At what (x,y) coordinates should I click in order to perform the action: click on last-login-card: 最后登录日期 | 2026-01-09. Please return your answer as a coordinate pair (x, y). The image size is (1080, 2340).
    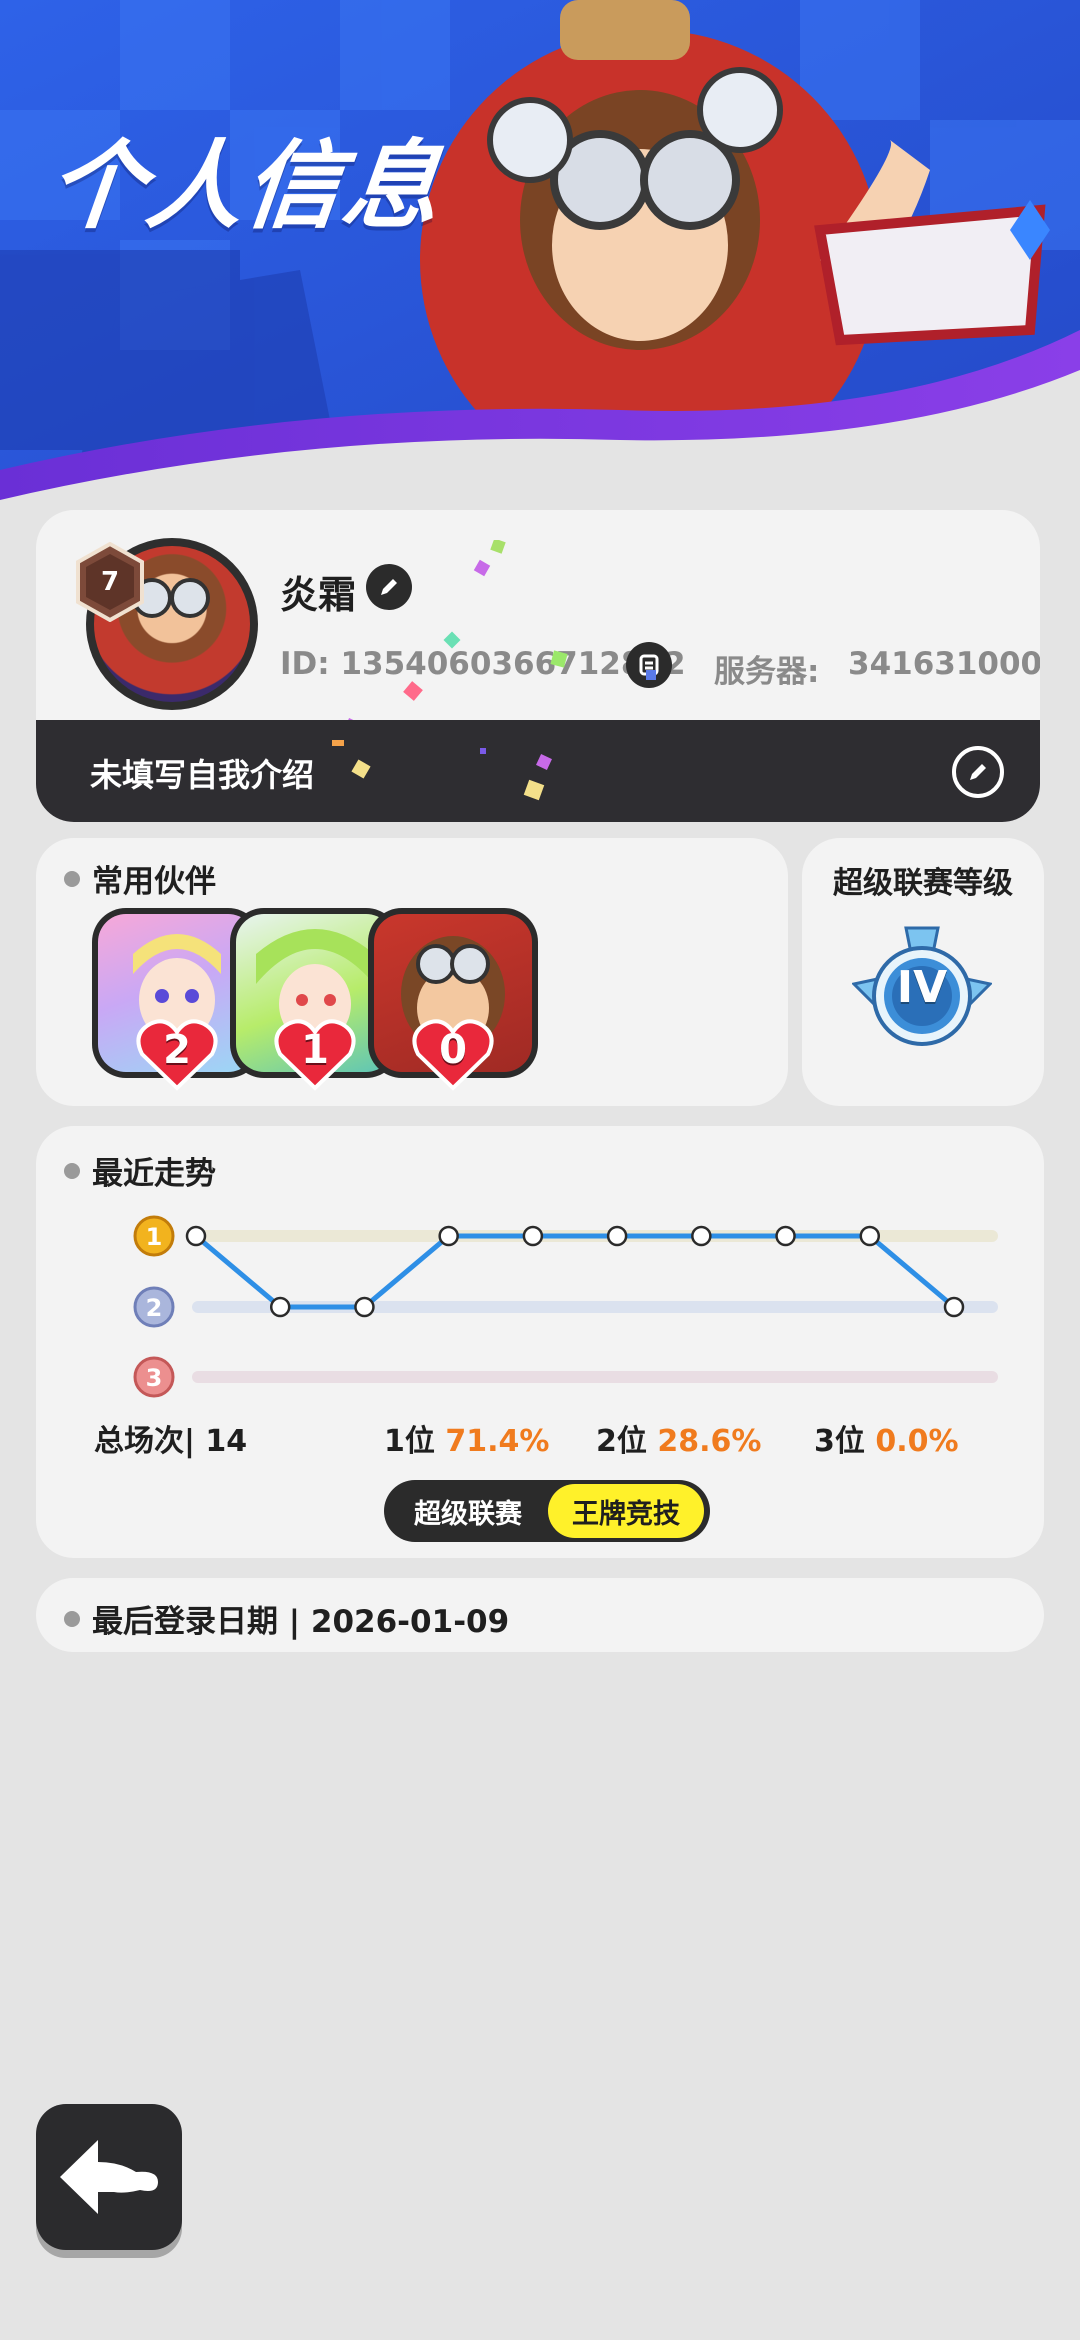
    Looking at the image, I should click on (540, 1615).